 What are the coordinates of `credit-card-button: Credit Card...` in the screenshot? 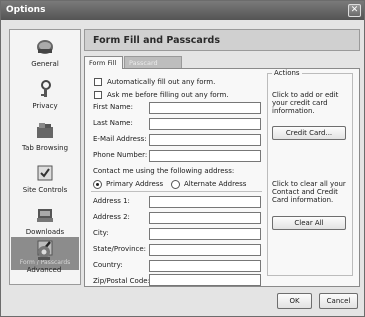 It's located at (309, 133).